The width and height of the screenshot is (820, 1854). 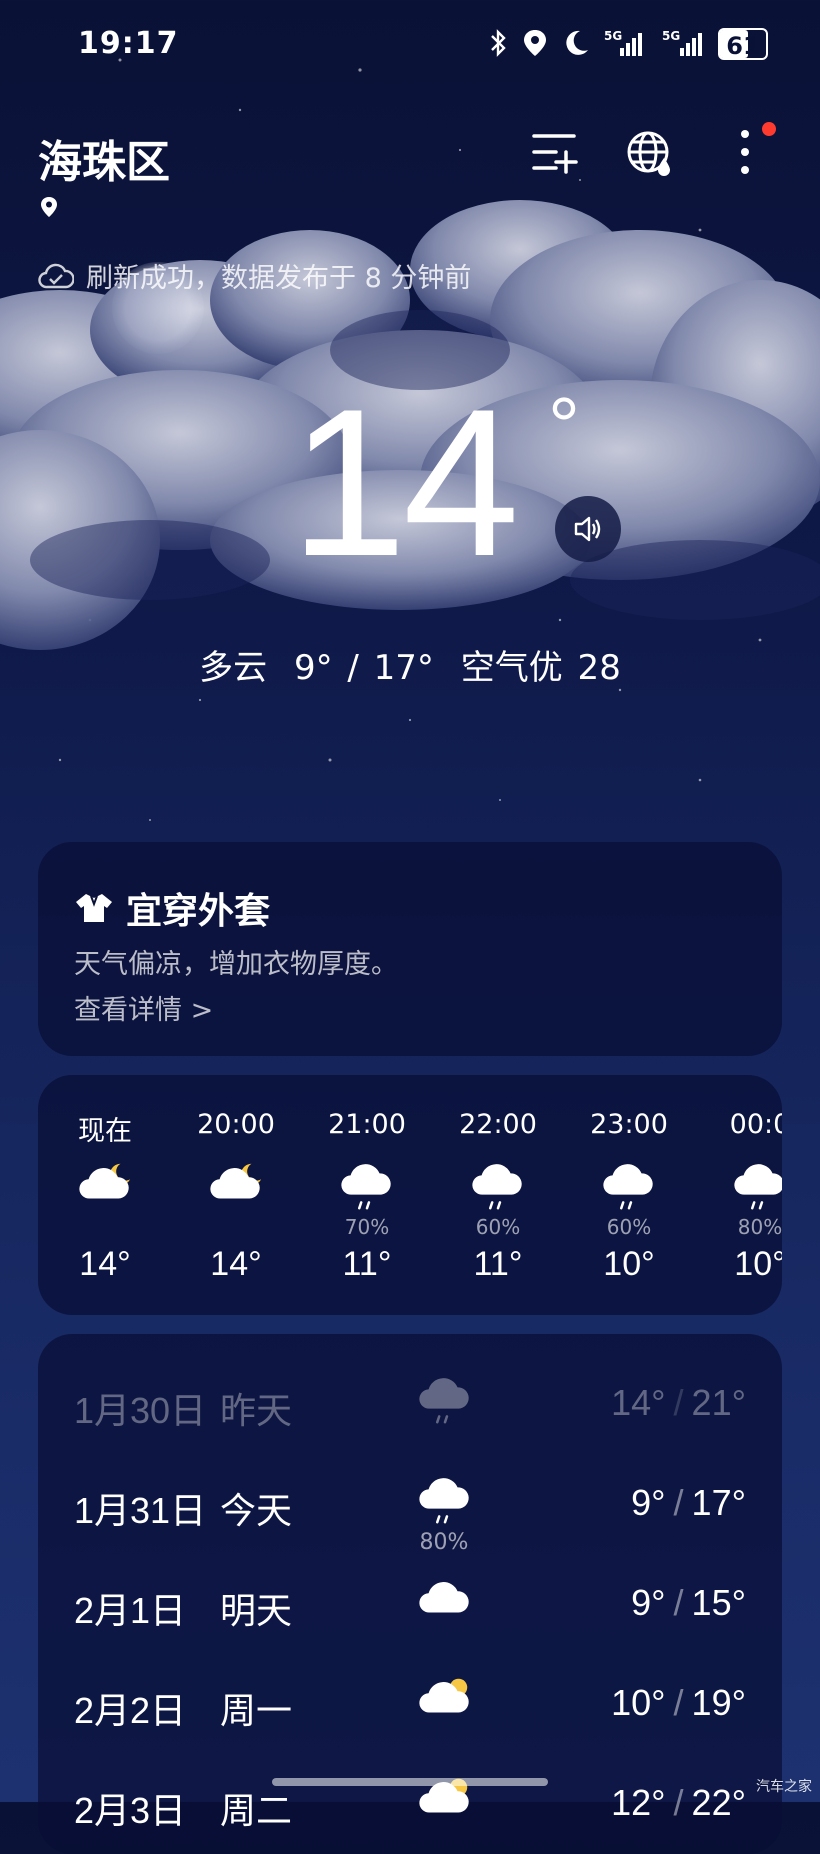 I want to click on day-high: 19°, so click(x=718, y=1702).